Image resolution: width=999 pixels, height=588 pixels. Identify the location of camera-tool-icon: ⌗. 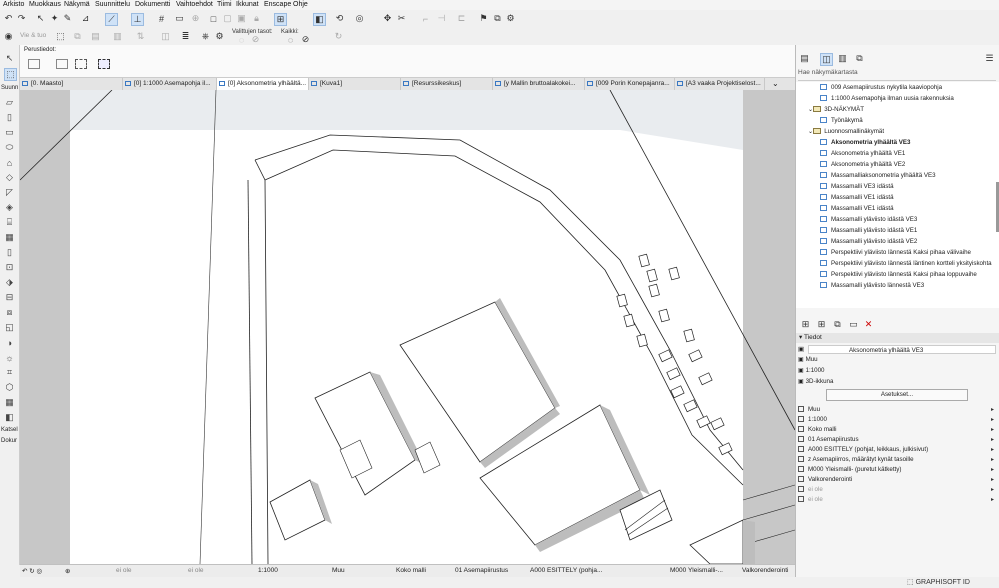
(9, 372).